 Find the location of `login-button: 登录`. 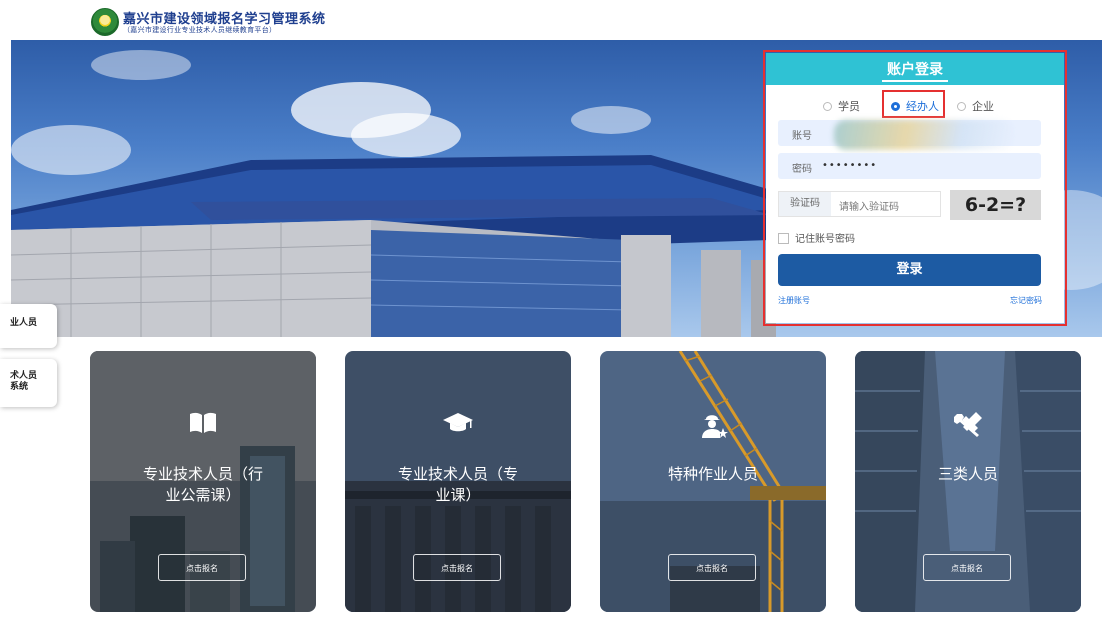

login-button: 登录 is located at coordinates (909, 270).